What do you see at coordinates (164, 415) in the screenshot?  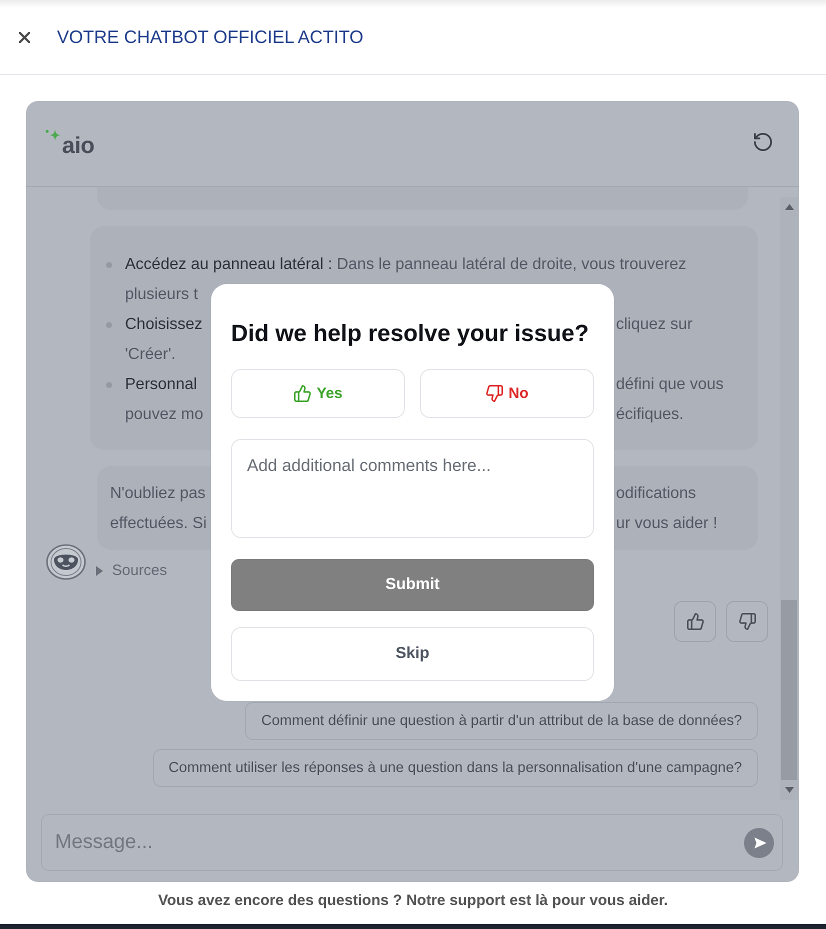 I see `message-text: pouvez mo` at bounding box center [164, 415].